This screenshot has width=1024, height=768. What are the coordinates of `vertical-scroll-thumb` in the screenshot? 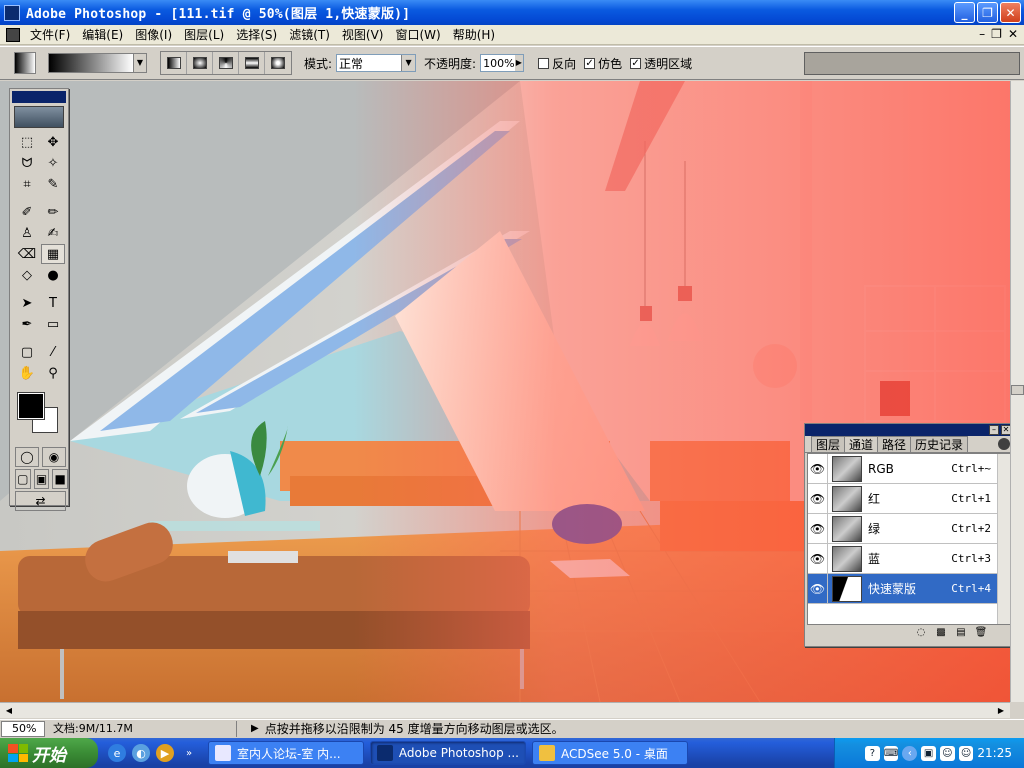 It's located at (1017, 390).